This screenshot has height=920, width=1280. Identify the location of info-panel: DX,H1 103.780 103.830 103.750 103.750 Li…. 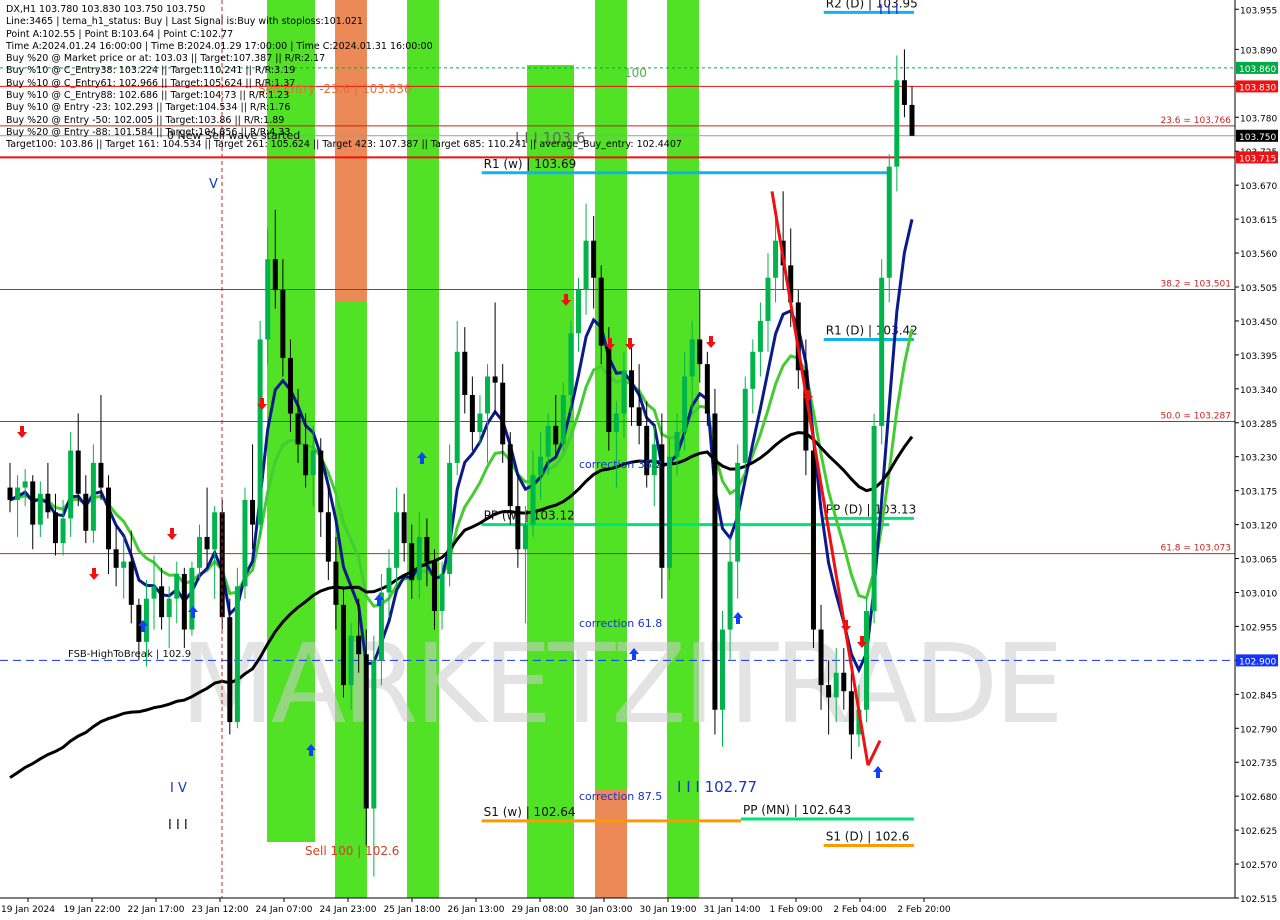
(344, 78).